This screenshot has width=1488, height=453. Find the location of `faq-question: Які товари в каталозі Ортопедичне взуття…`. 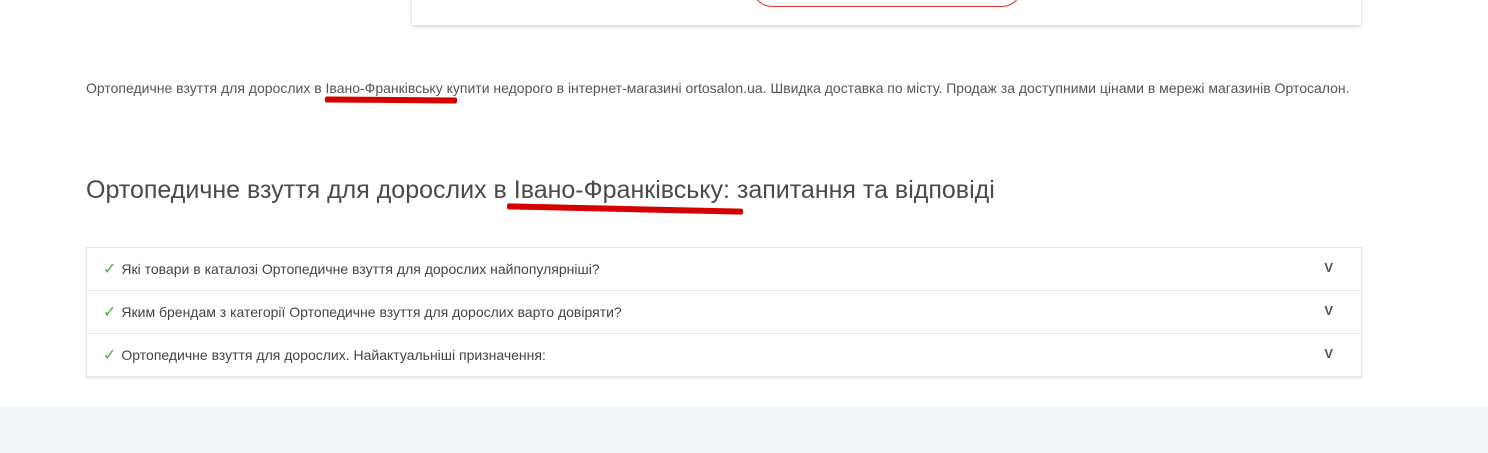

faq-question: Які товари в каталозі Ортопедичне взуття… is located at coordinates (360, 269).